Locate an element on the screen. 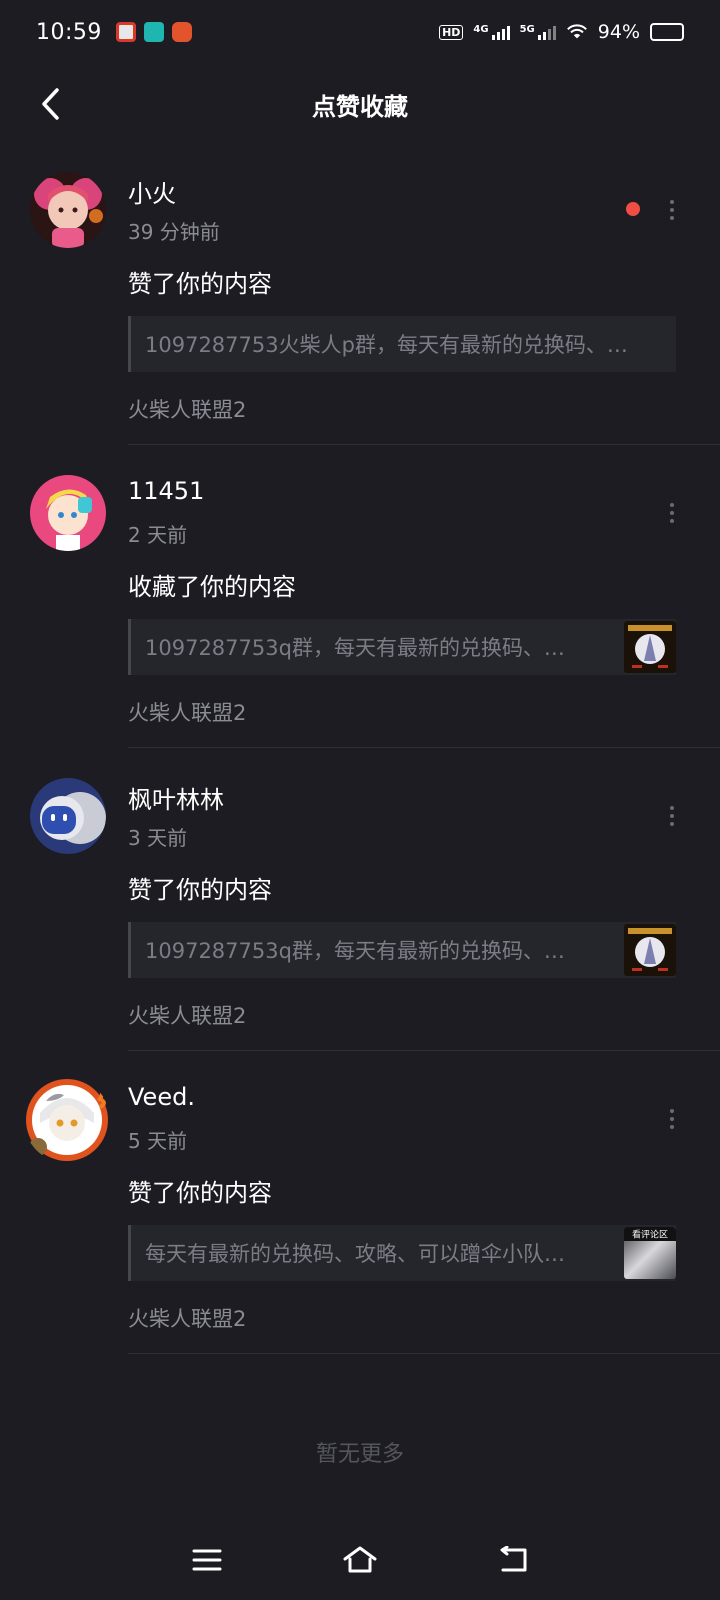 Image resolution: width=720 pixels, height=1600 pixels. unread-dot is located at coordinates (633, 209).